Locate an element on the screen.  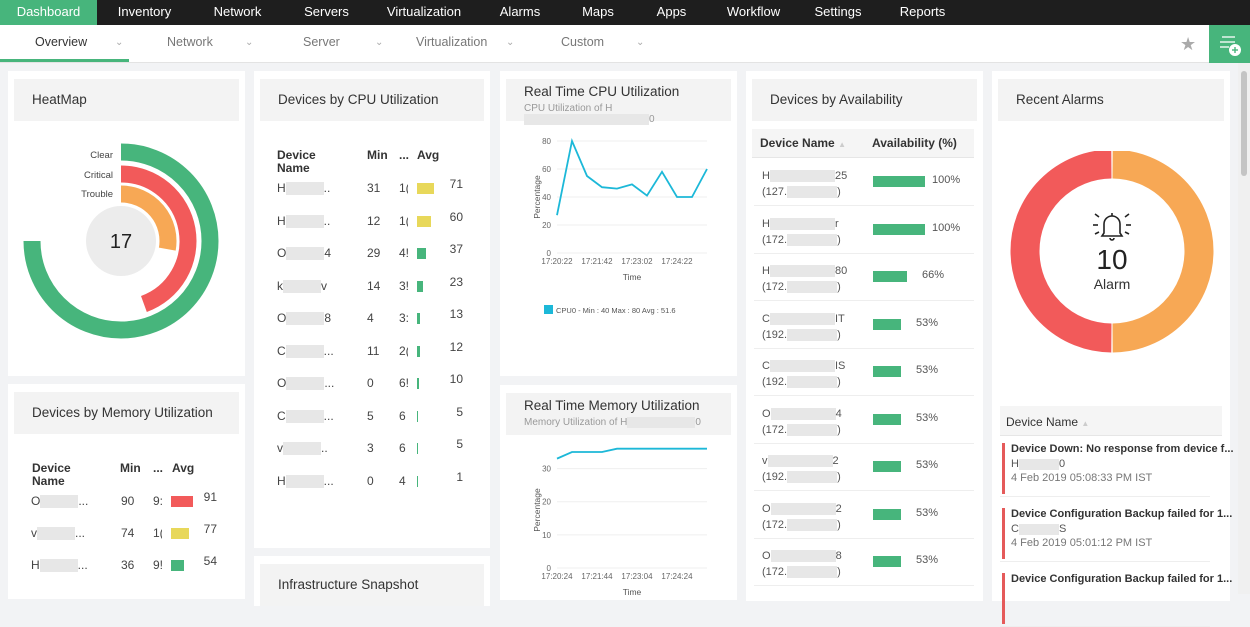
table-row: H.. 12 1(60 is located at coordinates (369, 222).